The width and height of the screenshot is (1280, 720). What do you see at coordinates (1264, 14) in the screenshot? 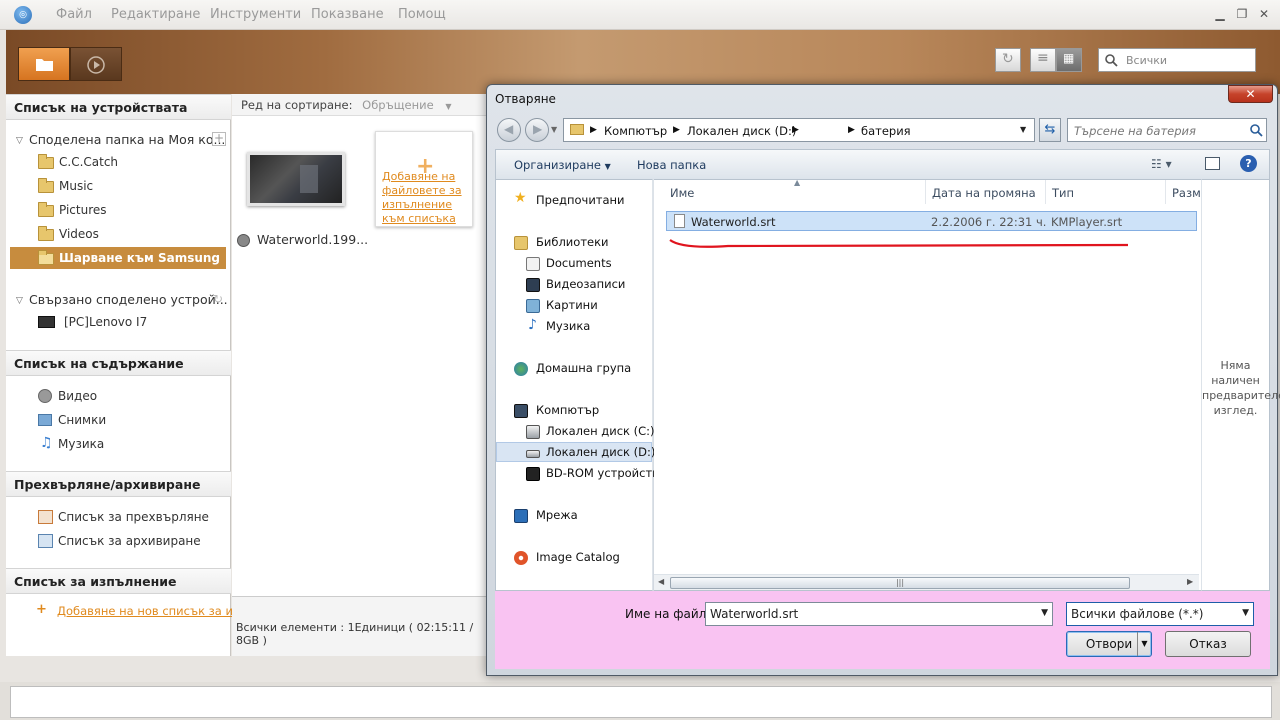
I see `close-icon: ✕` at bounding box center [1264, 14].